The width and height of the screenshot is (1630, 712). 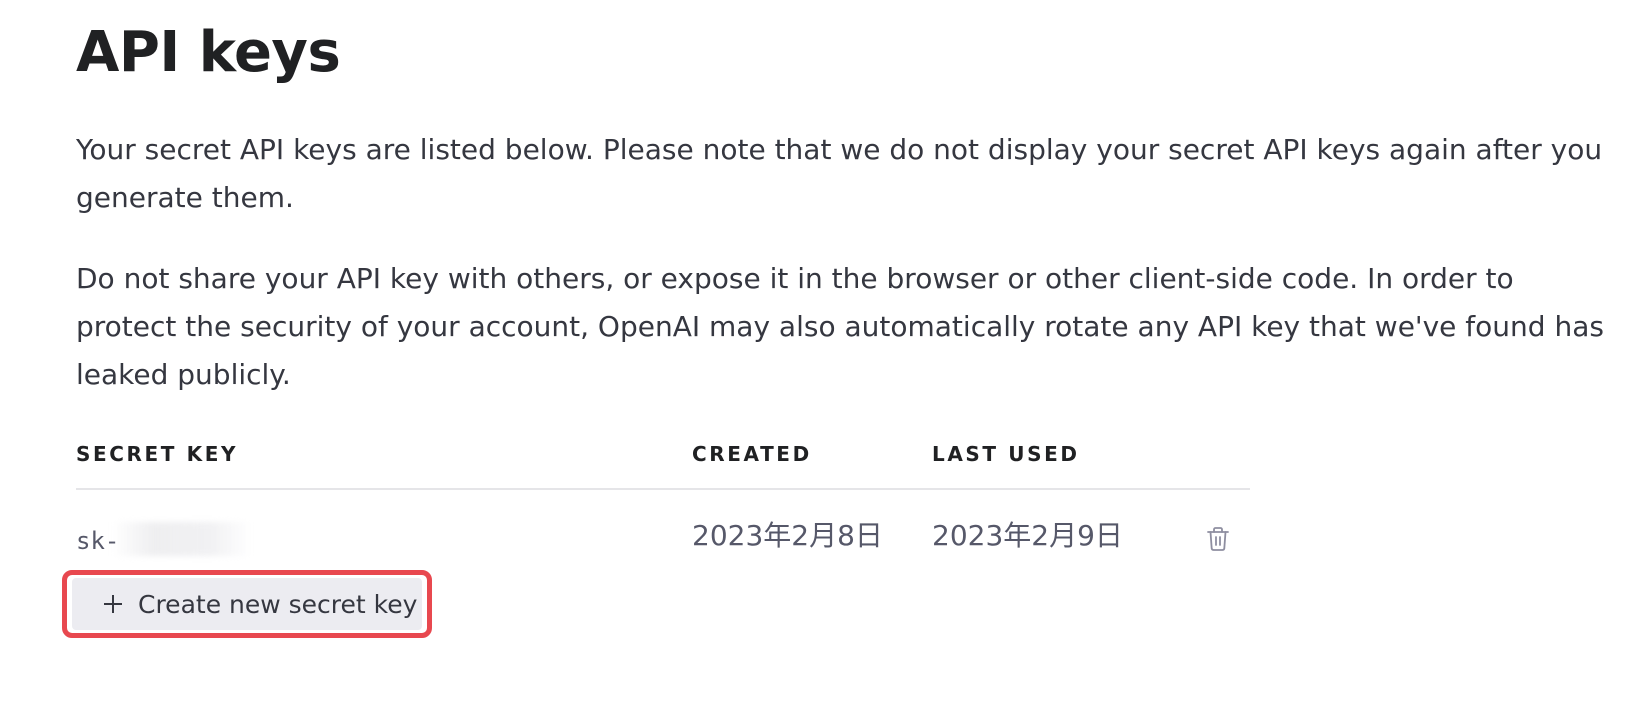 What do you see at coordinates (208, 52) in the screenshot?
I see `page-title: API keys` at bounding box center [208, 52].